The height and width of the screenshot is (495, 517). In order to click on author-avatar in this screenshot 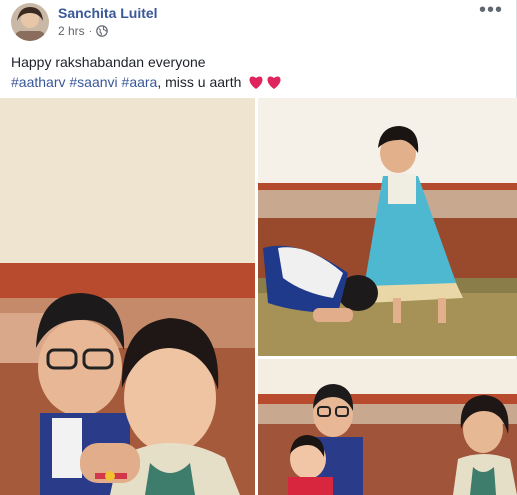, I will do `click(30, 22)`.